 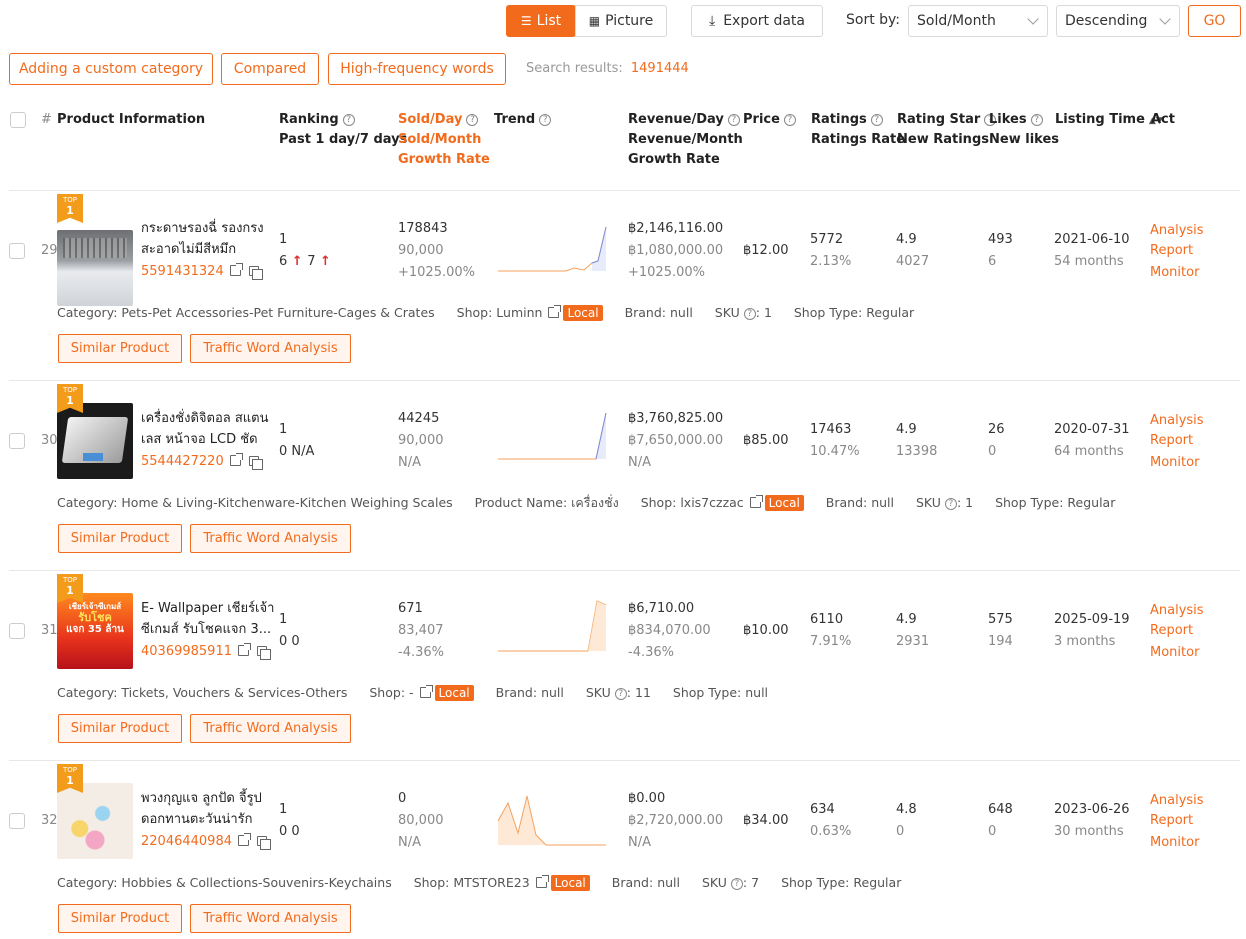 I want to click on revenue-month: ฿834,070.00, so click(x=669, y=630).